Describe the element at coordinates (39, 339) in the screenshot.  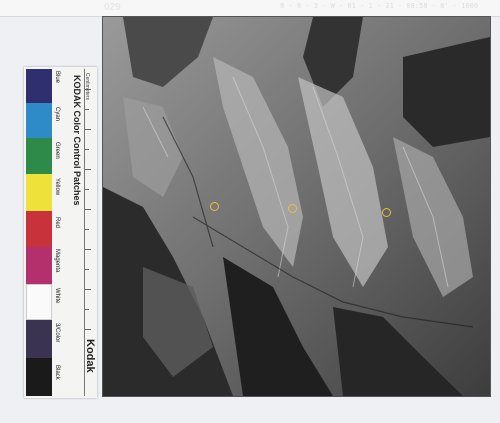
I see `patch-3color` at that location.